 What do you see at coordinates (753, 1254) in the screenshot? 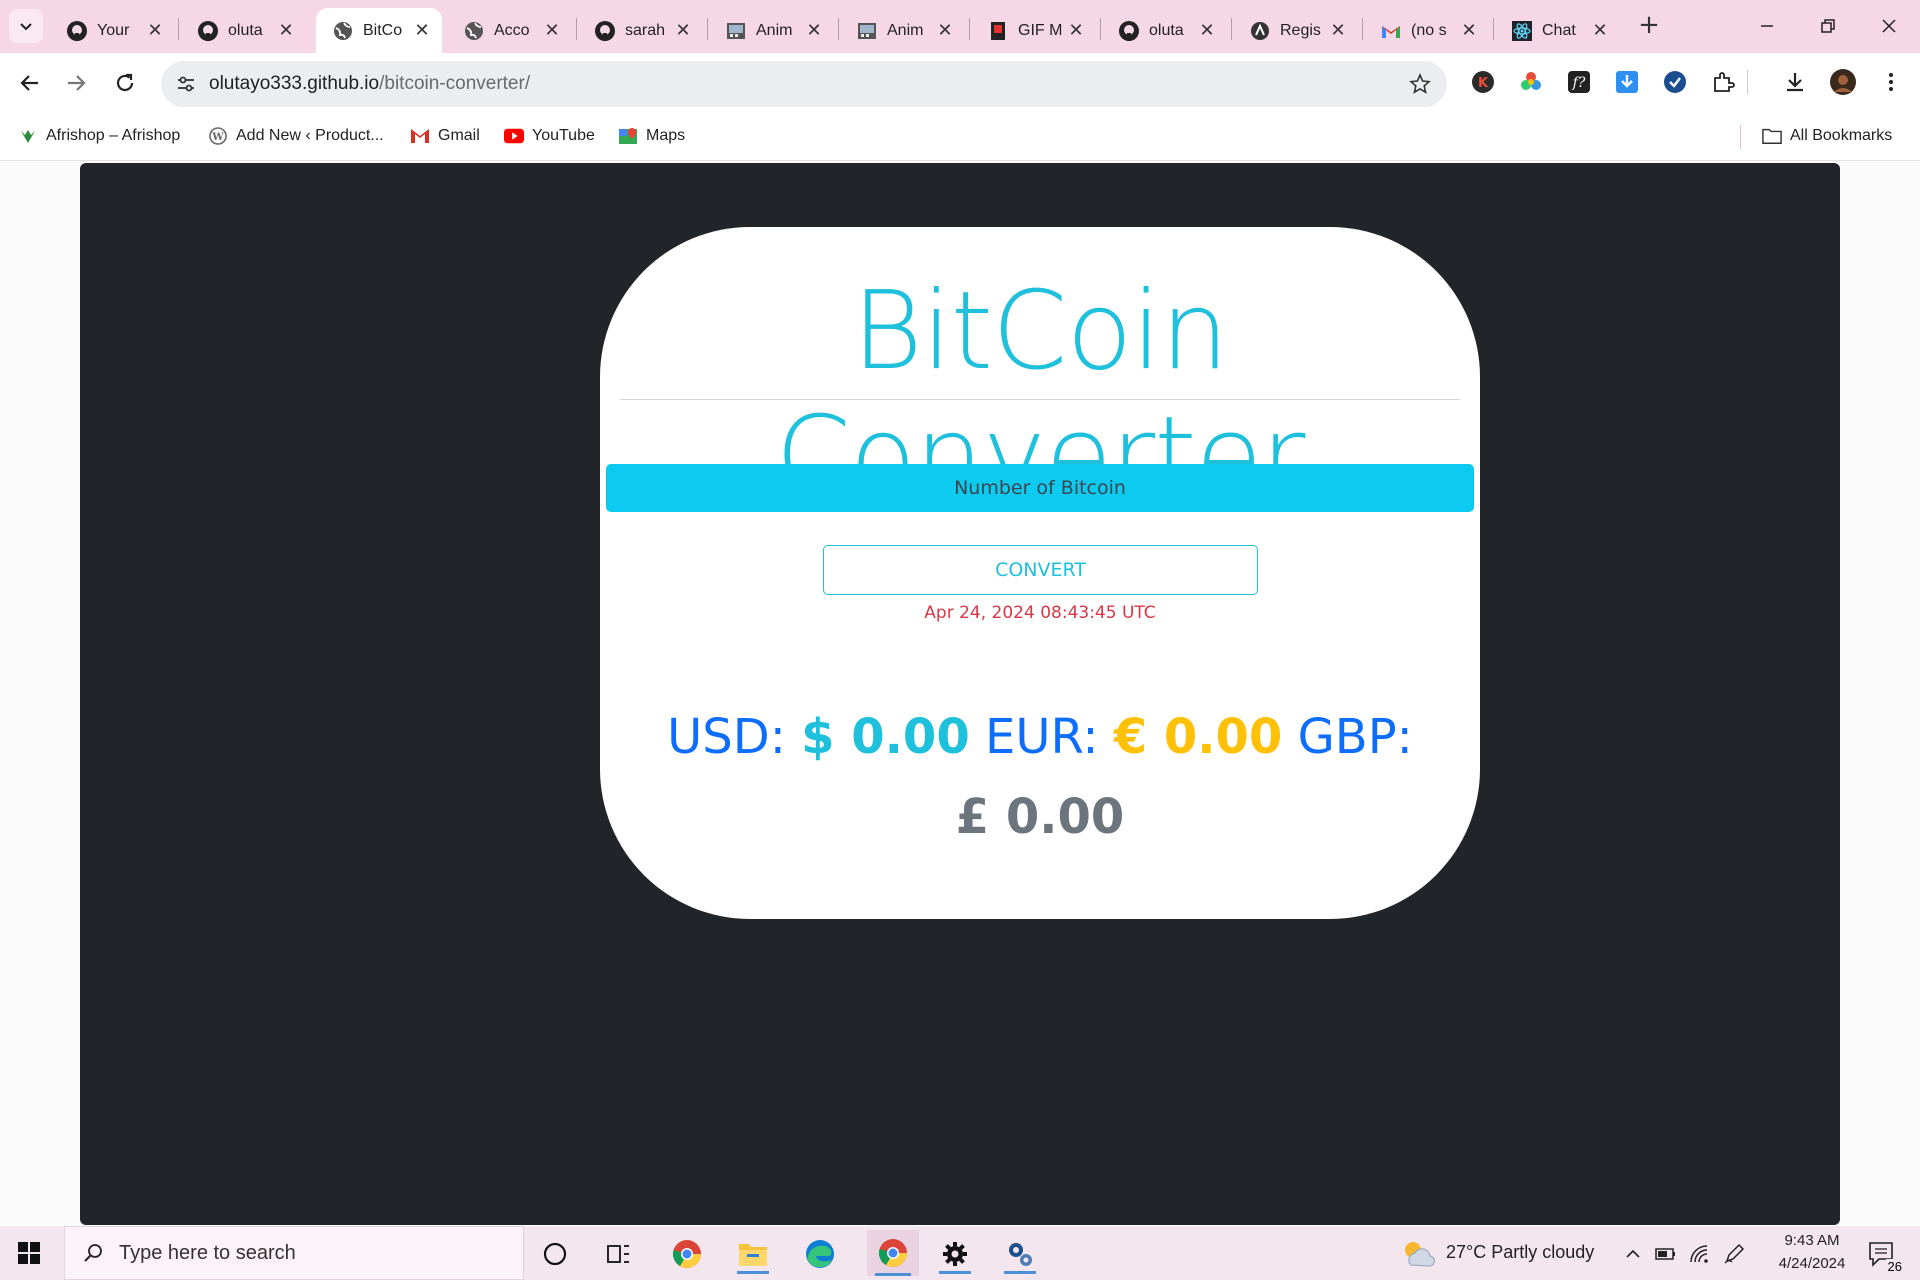
I see `taskbar-file-explorer` at bounding box center [753, 1254].